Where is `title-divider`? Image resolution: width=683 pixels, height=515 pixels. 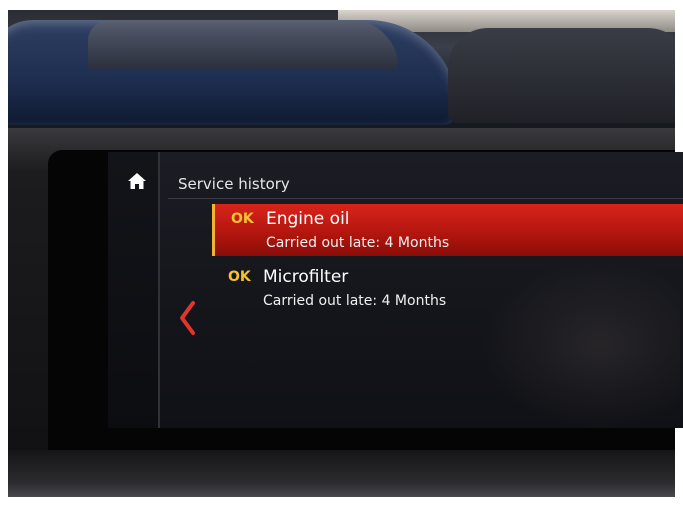
title-divider is located at coordinates (425, 198).